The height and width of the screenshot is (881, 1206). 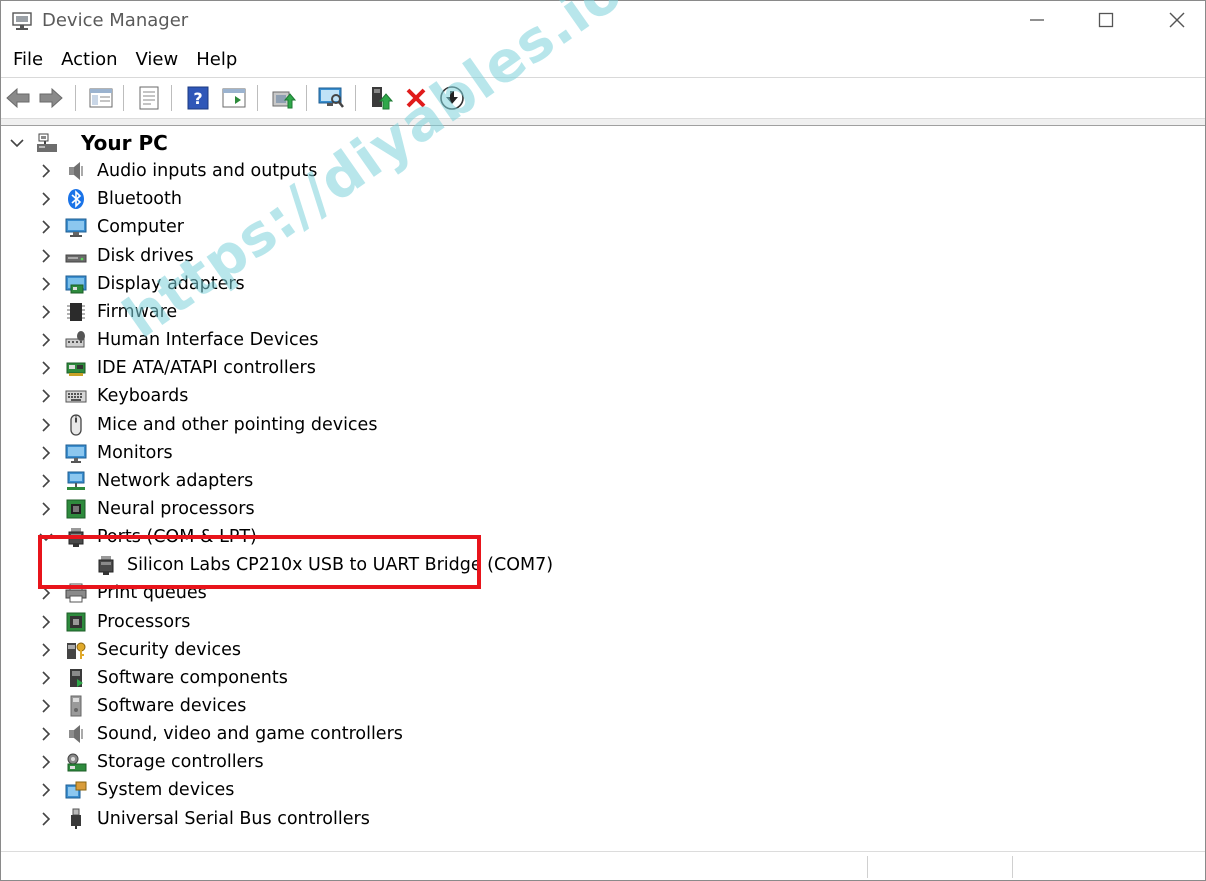 I want to click on maximize-icon, so click(x=1106, y=20).